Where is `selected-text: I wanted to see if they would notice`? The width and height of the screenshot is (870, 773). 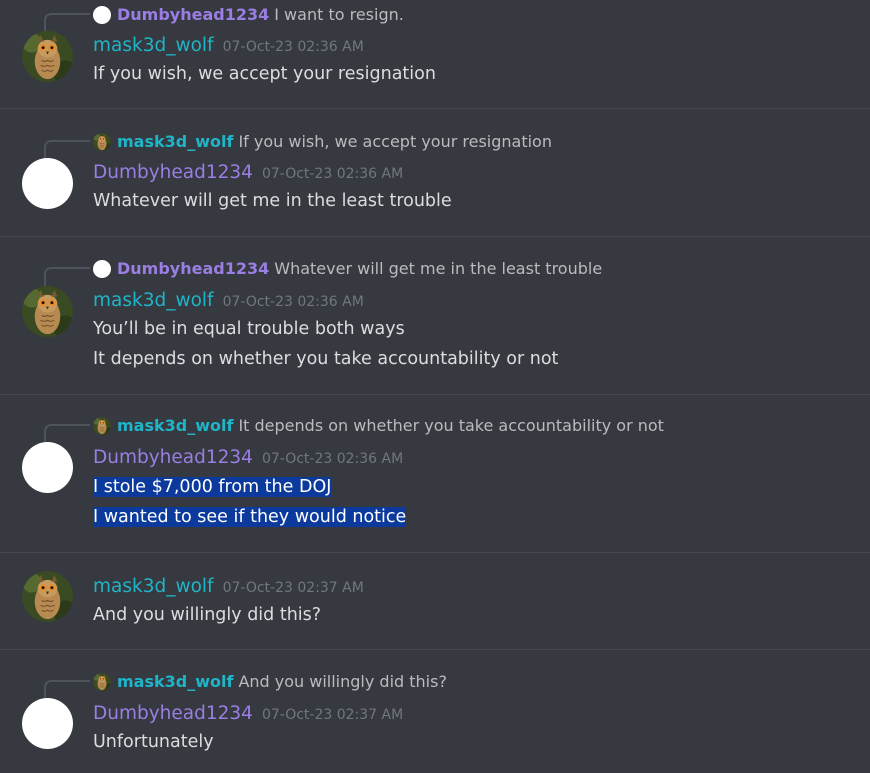
selected-text: I wanted to see if they would notice is located at coordinates (250, 517).